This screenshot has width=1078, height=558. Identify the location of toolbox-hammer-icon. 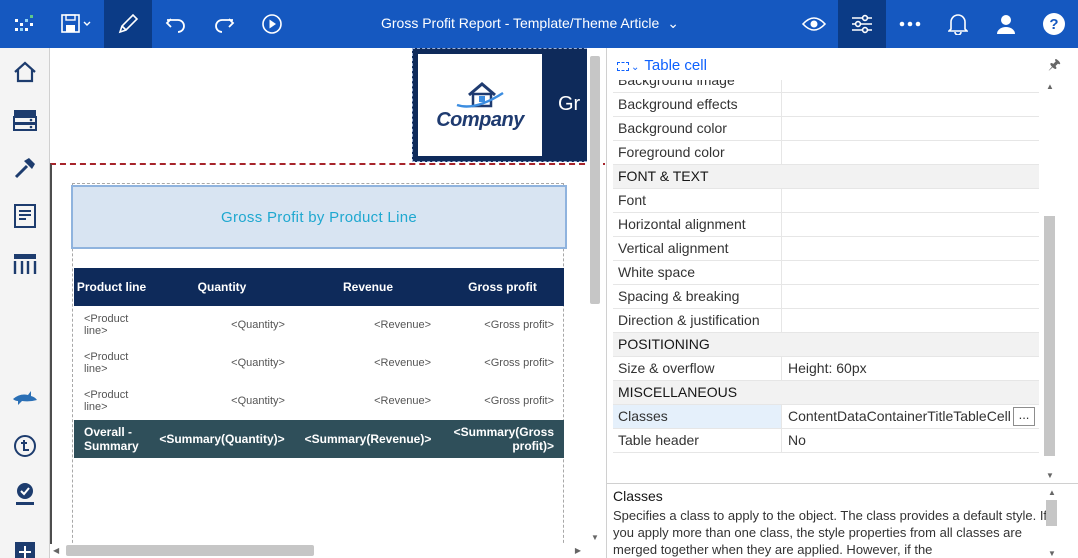
(25, 168).